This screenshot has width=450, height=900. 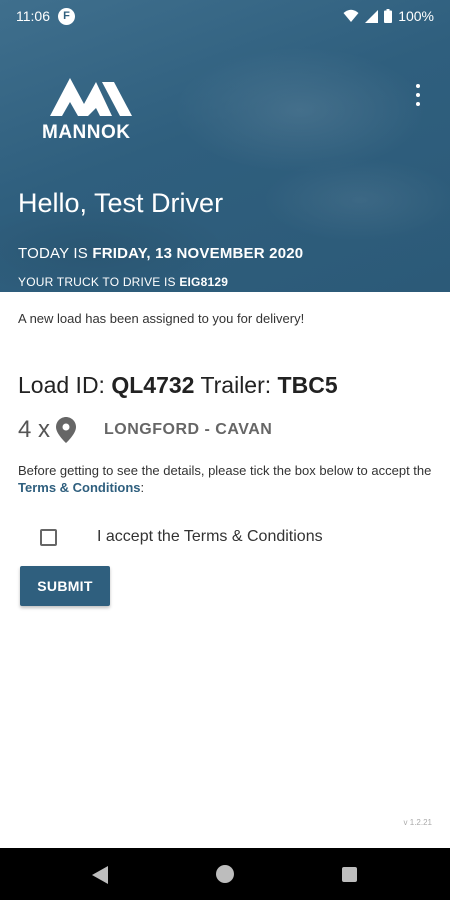 I want to click on app-version: v 1.2.21, so click(x=417, y=822).